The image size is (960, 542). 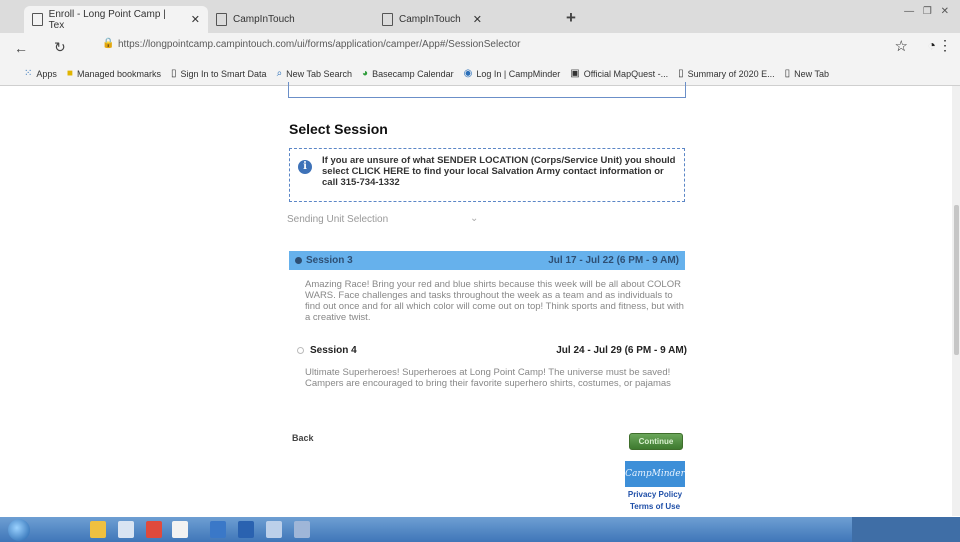 What do you see at coordinates (154, 529) in the screenshot?
I see `media-player-icon` at bounding box center [154, 529].